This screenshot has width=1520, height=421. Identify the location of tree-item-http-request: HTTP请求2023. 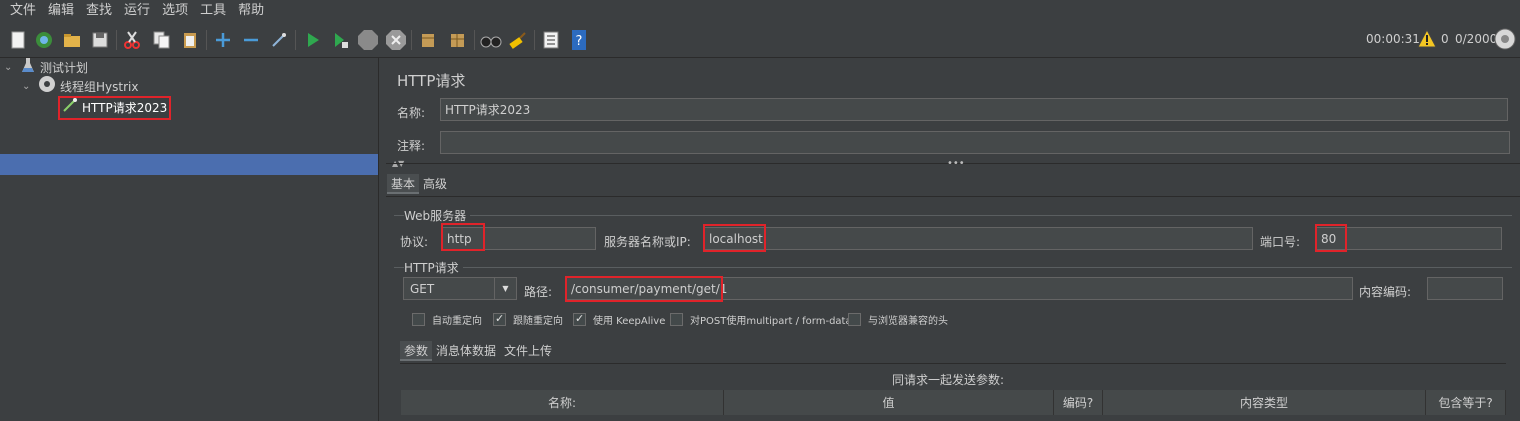
(115, 108).